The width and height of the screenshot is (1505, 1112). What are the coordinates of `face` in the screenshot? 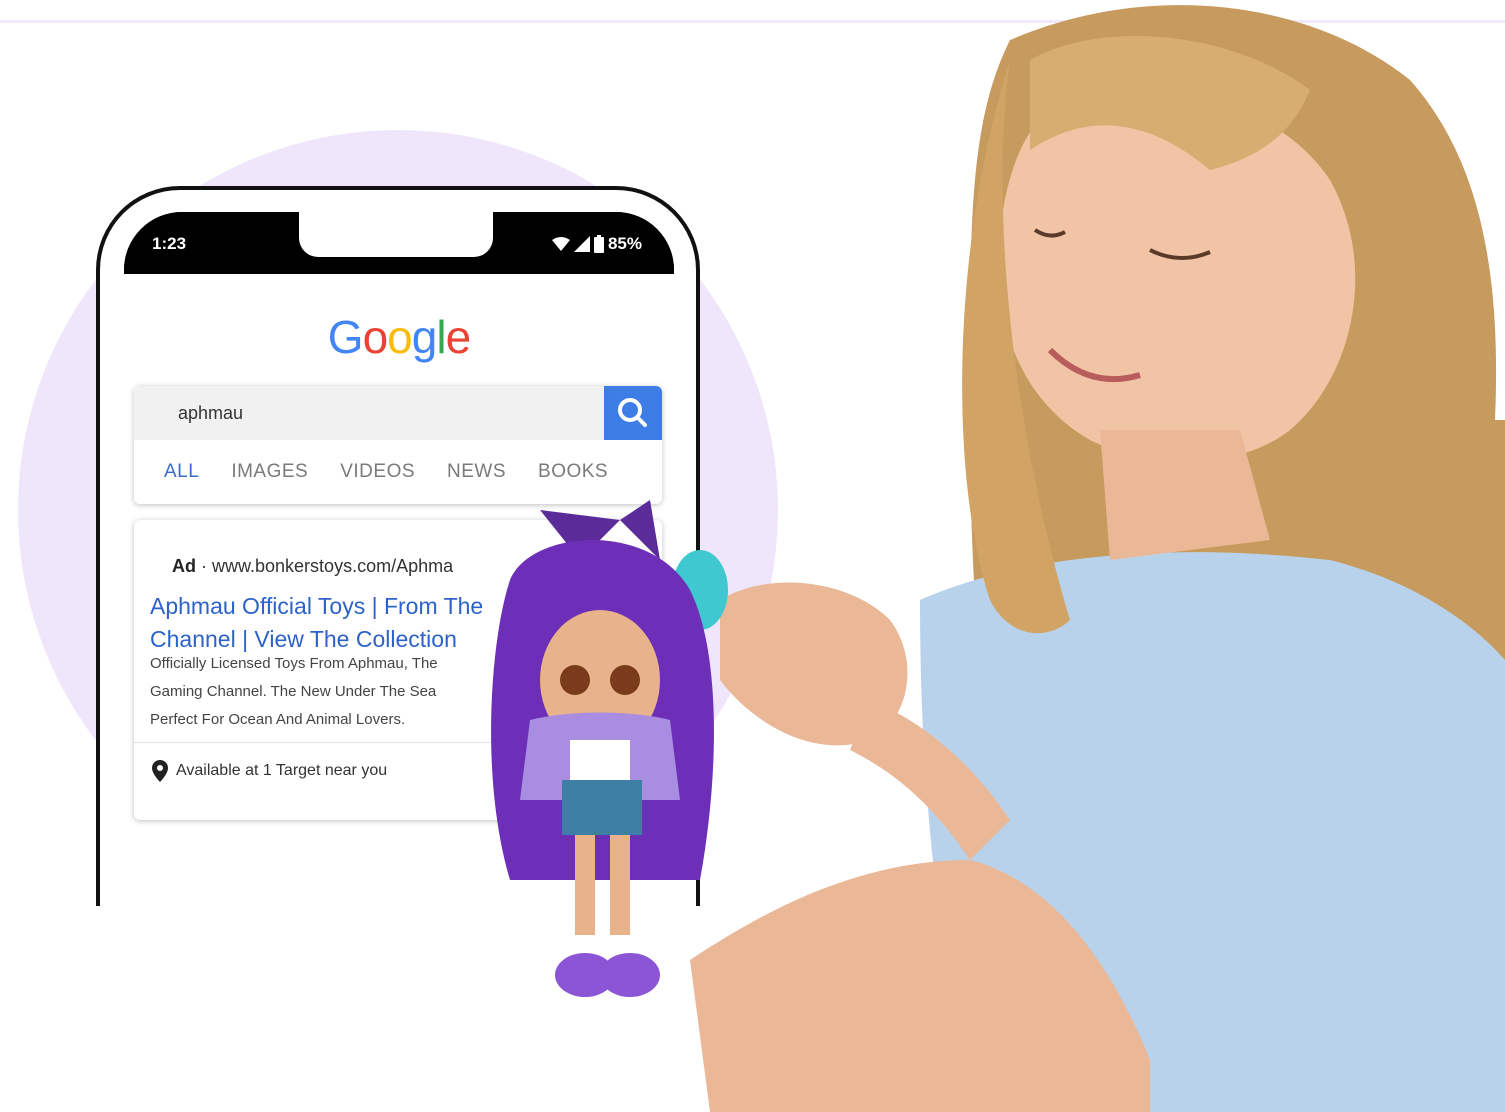 It's located at (1177, 277).